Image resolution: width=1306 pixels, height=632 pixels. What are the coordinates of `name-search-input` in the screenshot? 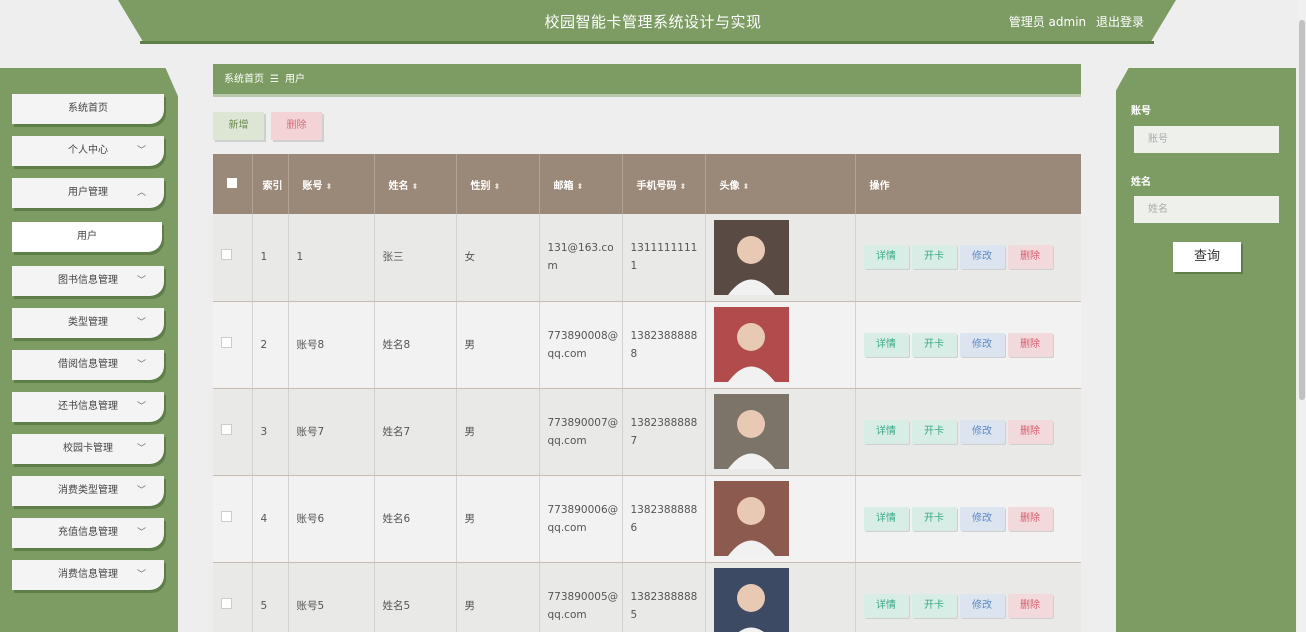 It's located at (1206, 209).